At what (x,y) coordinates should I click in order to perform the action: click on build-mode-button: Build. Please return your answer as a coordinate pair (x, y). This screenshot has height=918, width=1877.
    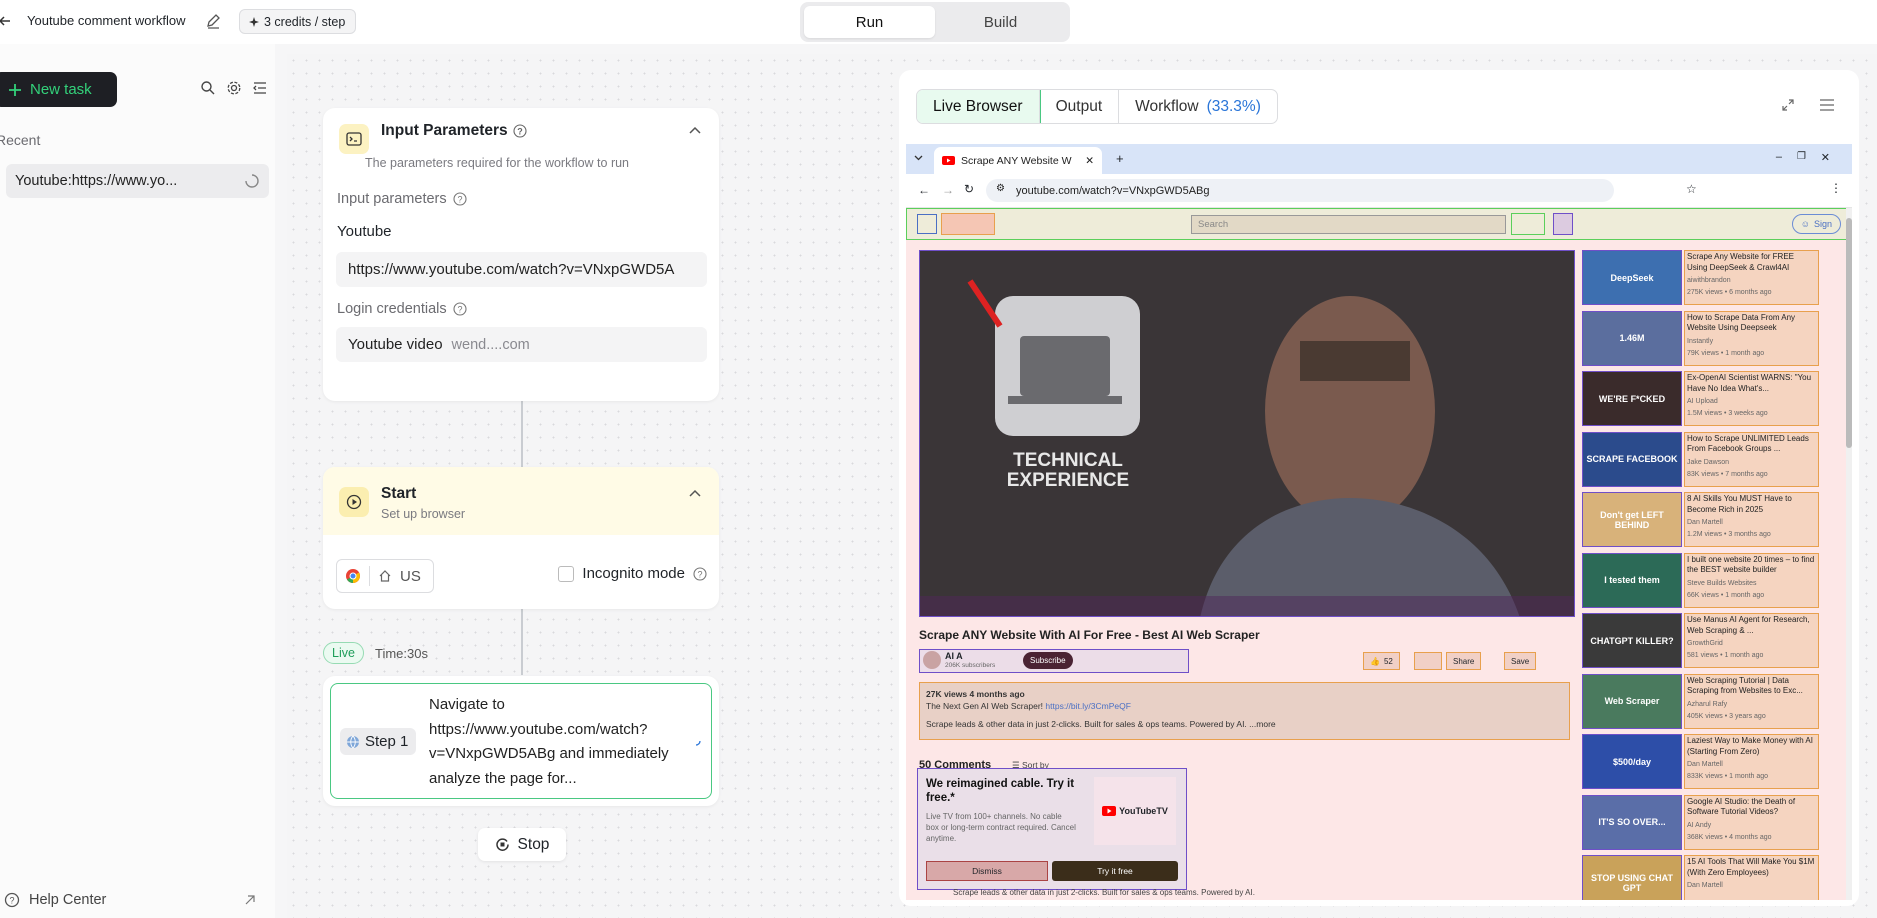
    Looking at the image, I should click on (1000, 22).